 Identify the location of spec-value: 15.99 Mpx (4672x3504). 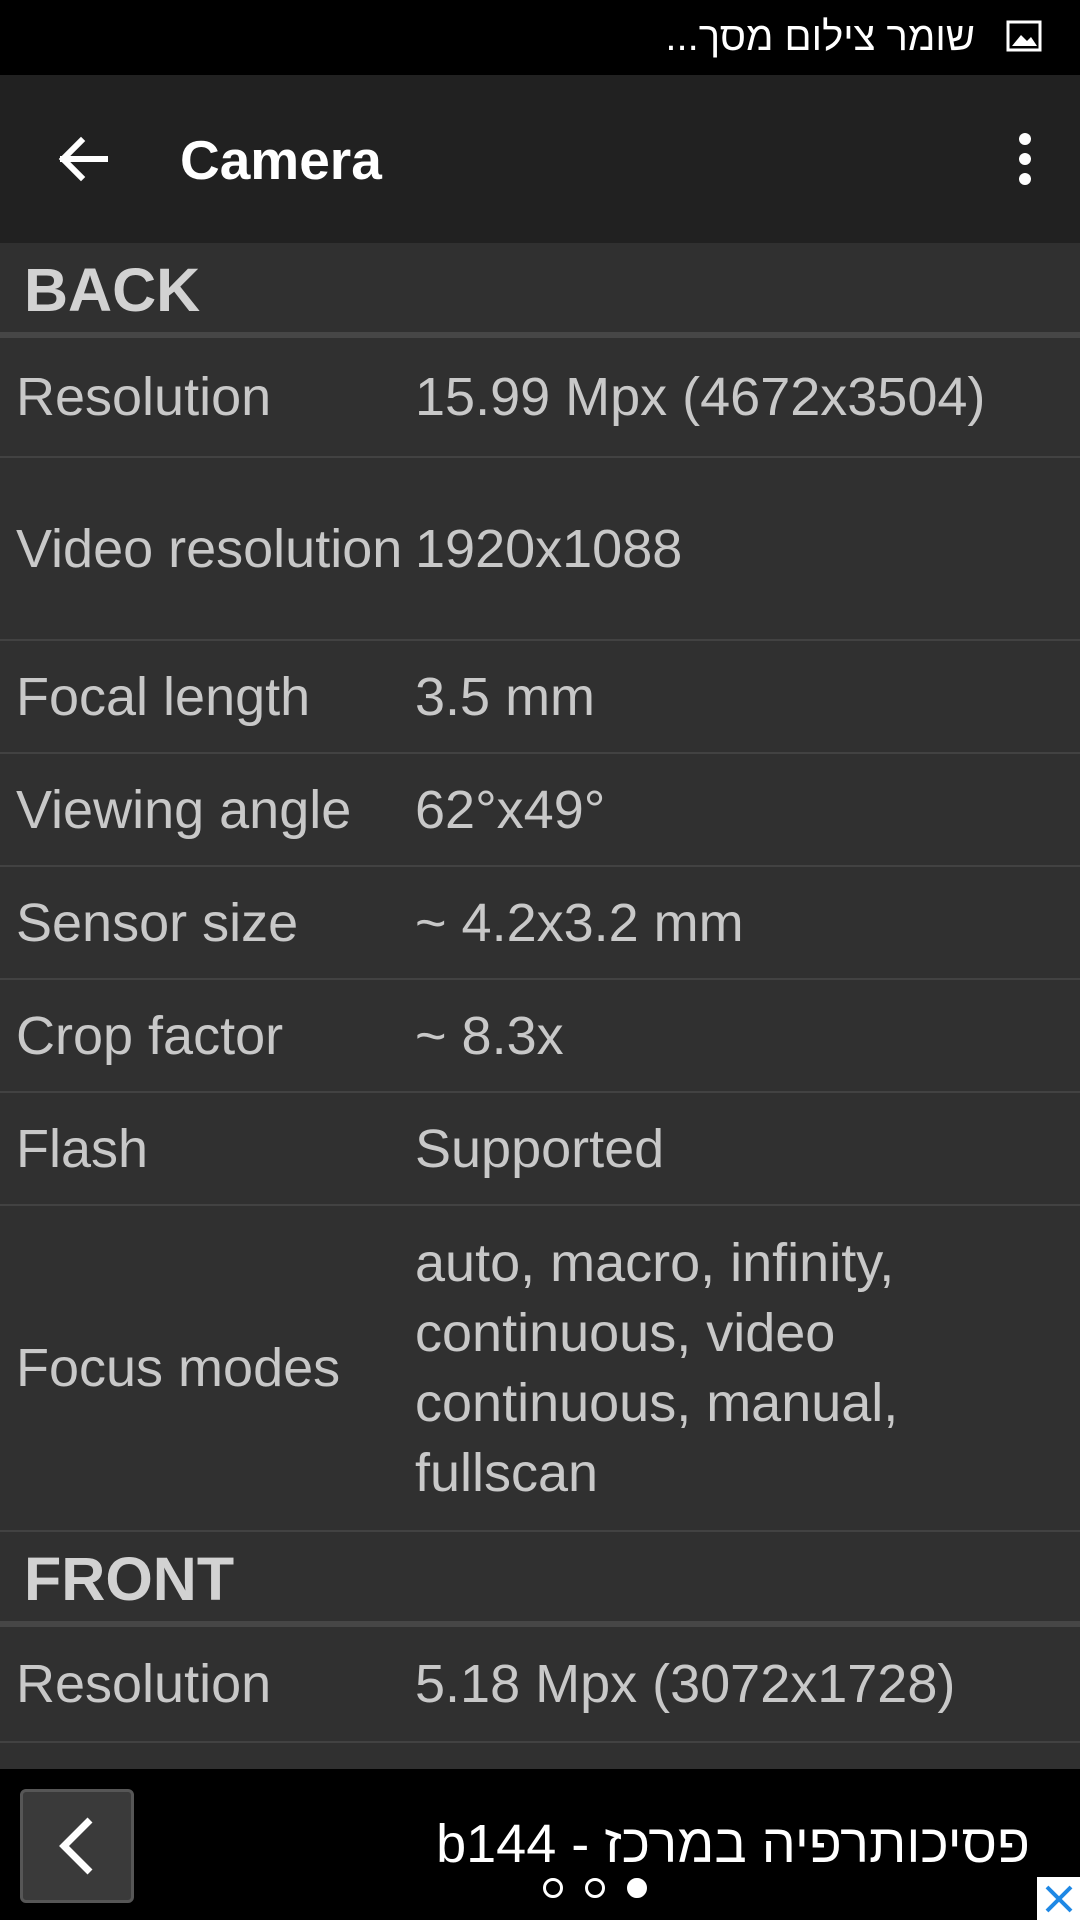
(700, 397).